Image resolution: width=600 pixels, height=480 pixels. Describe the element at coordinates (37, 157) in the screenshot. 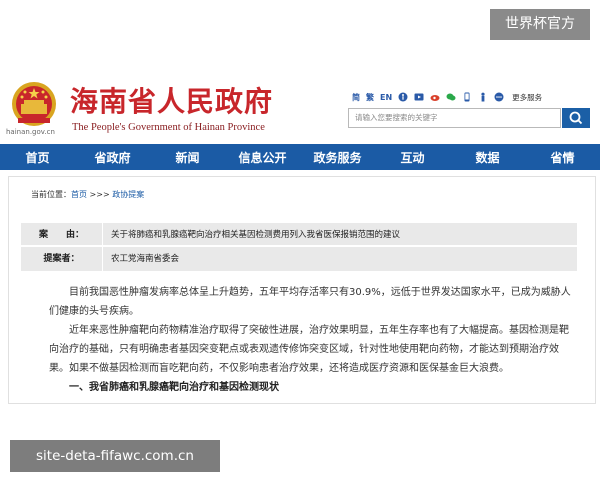

I see `nav-item-home: 首页` at that location.